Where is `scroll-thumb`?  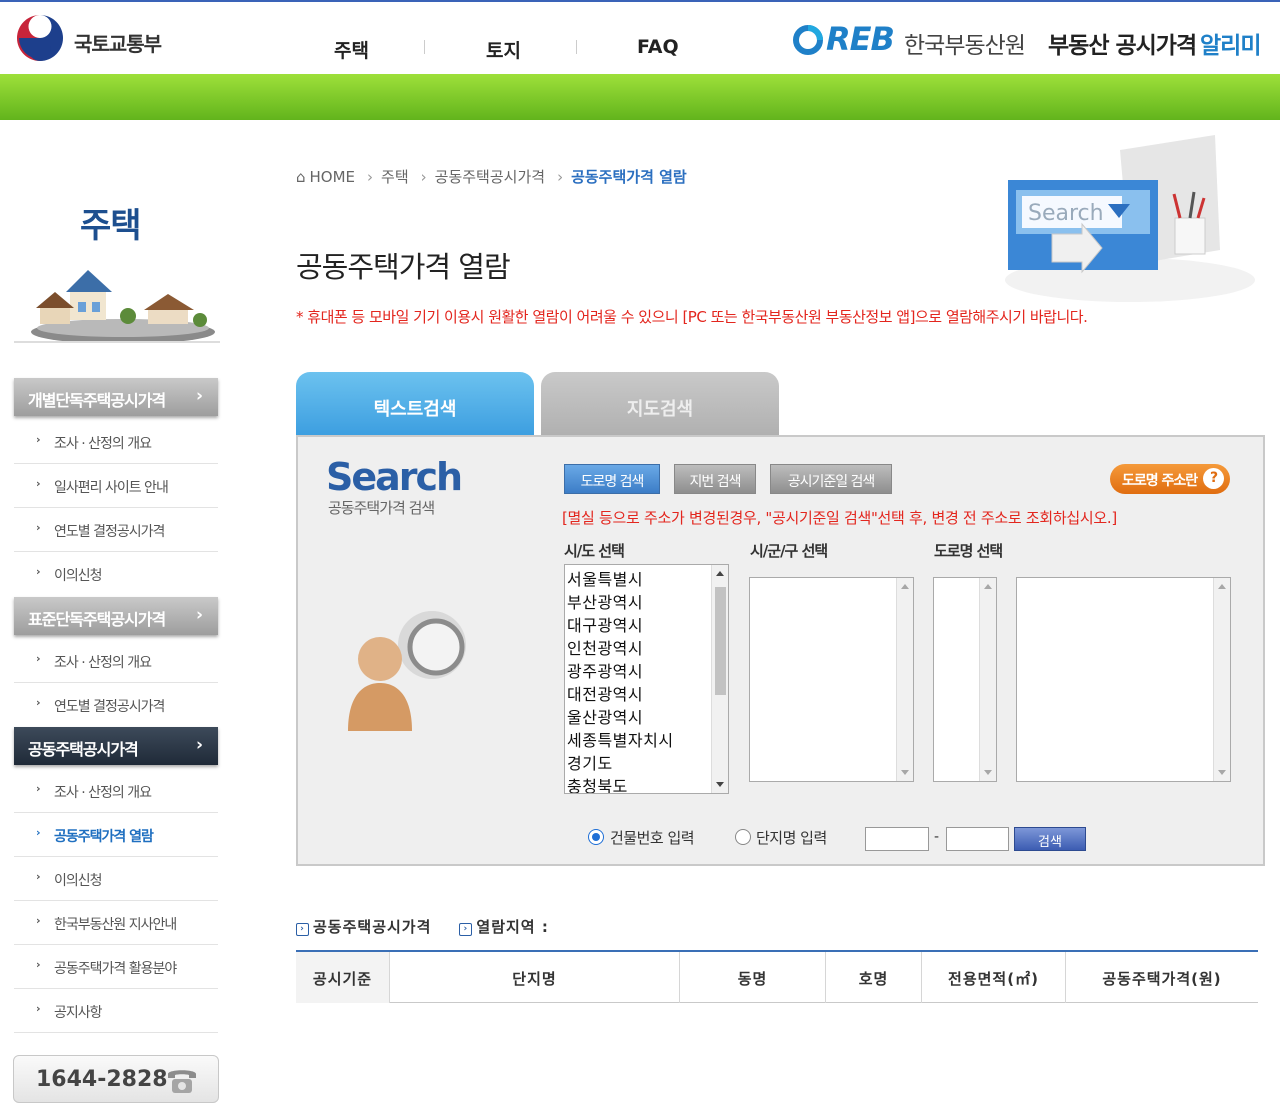
scroll-thumb is located at coordinates (720, 641).